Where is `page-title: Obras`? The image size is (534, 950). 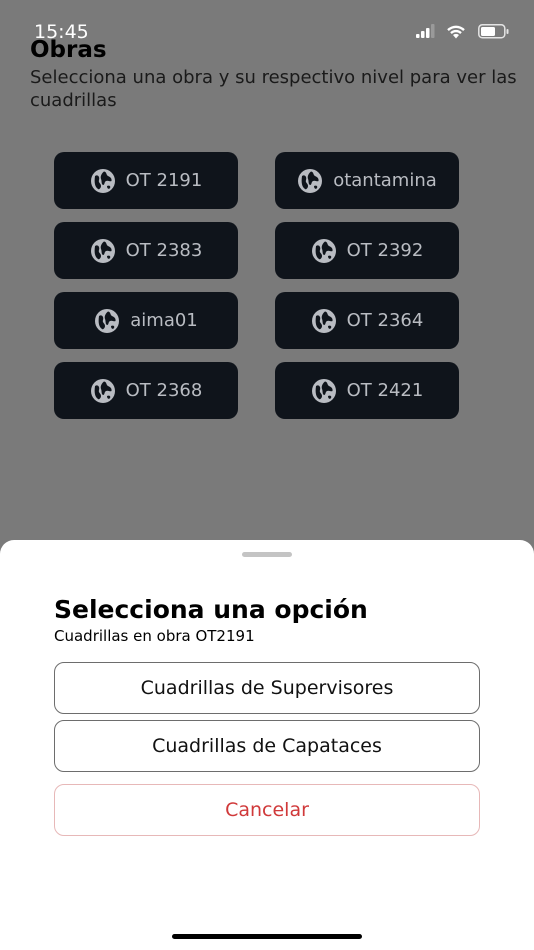
page-title: Obras is located at coordinates (68, 50).